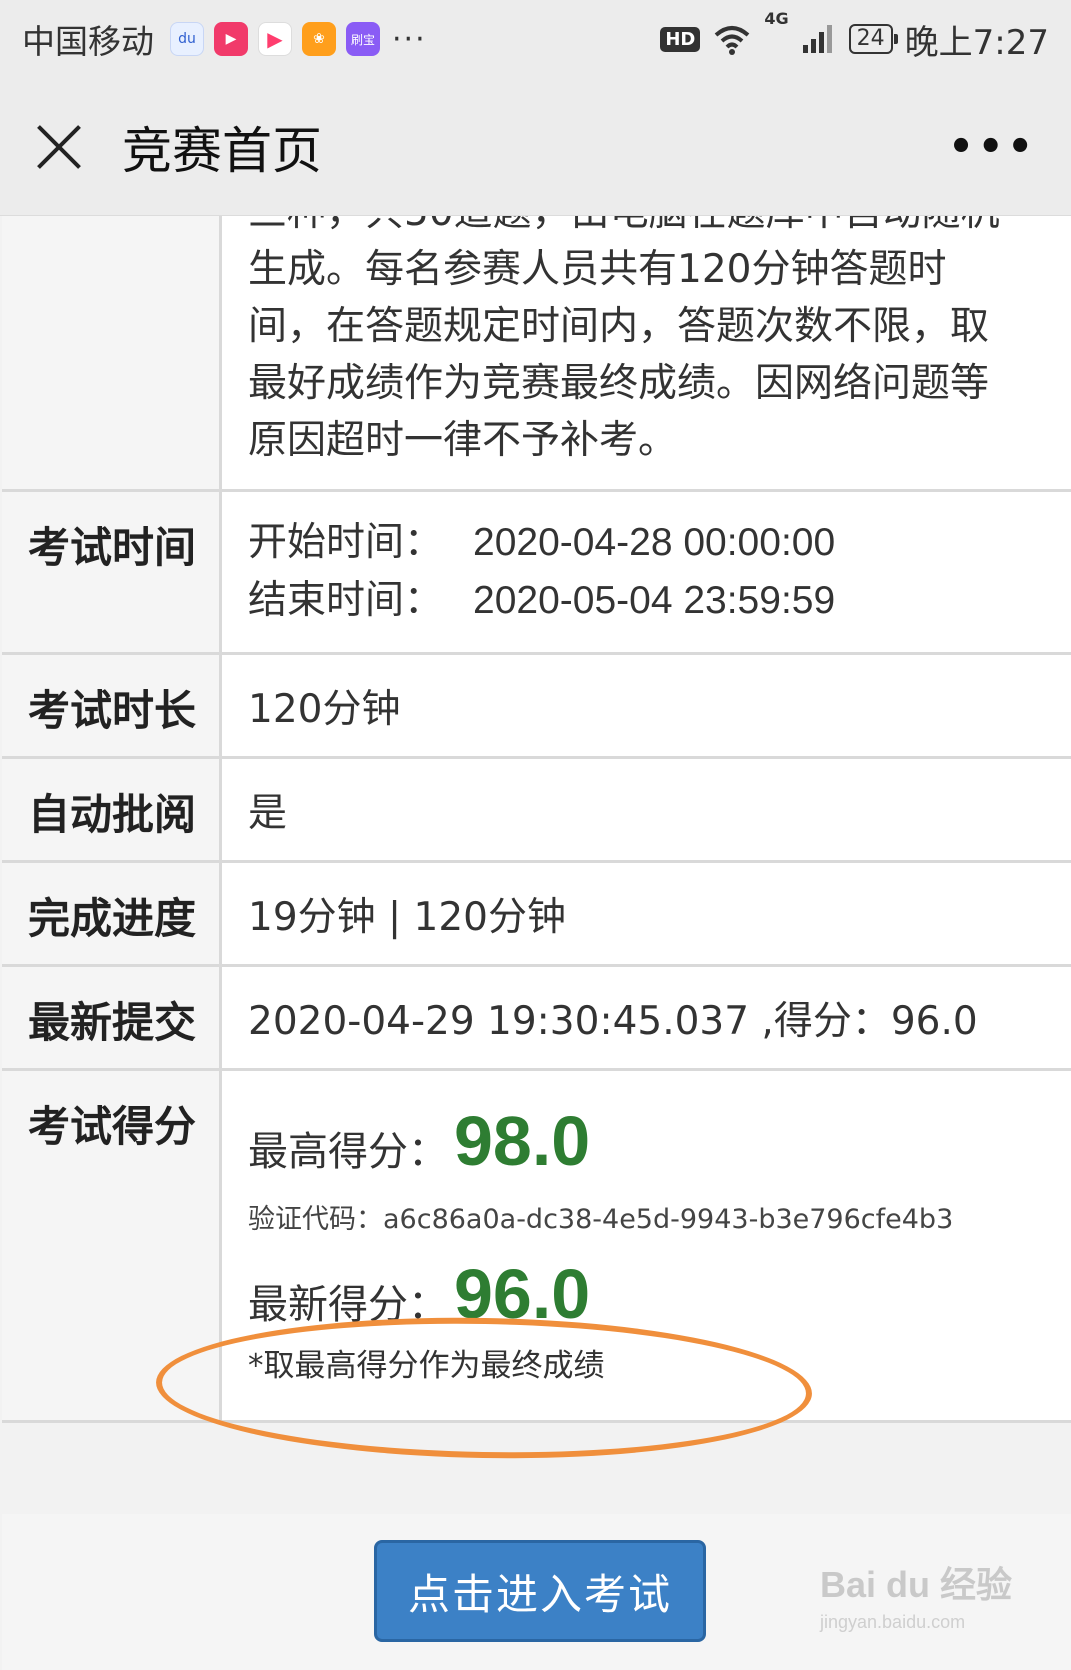 This screenshot has width=1071, height=1670. Describe the element at coordinates (112, 344) in the screenshot. I see `description-label` at that location.